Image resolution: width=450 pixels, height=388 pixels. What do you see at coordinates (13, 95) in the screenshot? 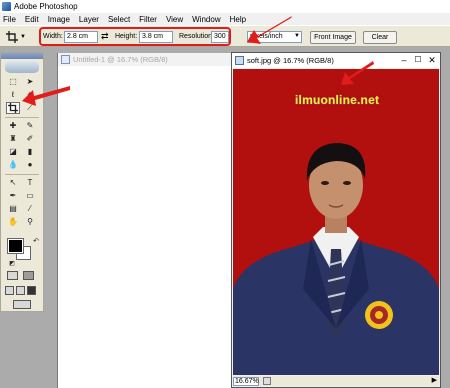
I see `lasso-tool-icon: ℓ` at bounding box center [13, 95].